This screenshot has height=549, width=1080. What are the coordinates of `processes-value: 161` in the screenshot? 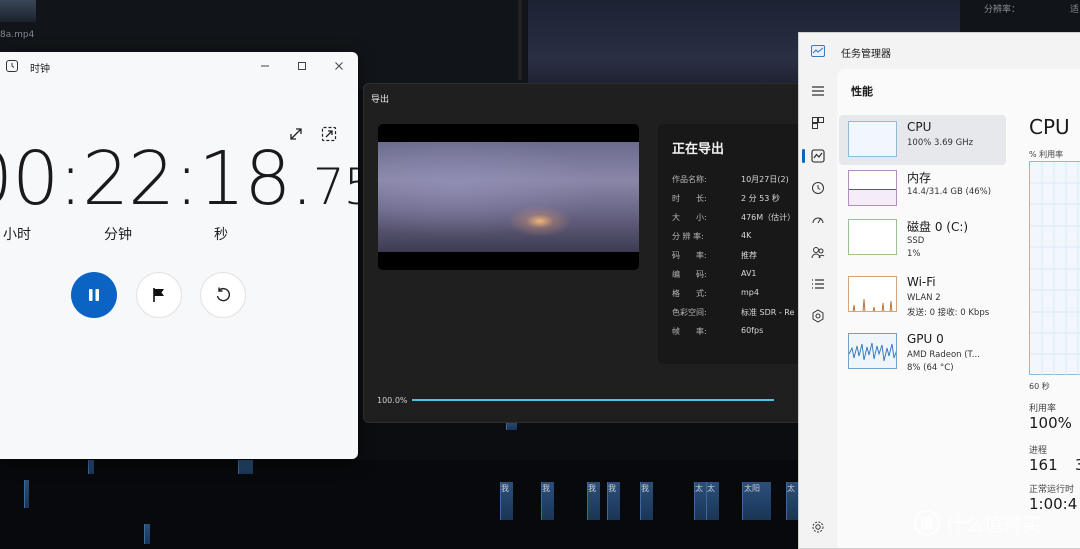 It's located at (1043, 465).